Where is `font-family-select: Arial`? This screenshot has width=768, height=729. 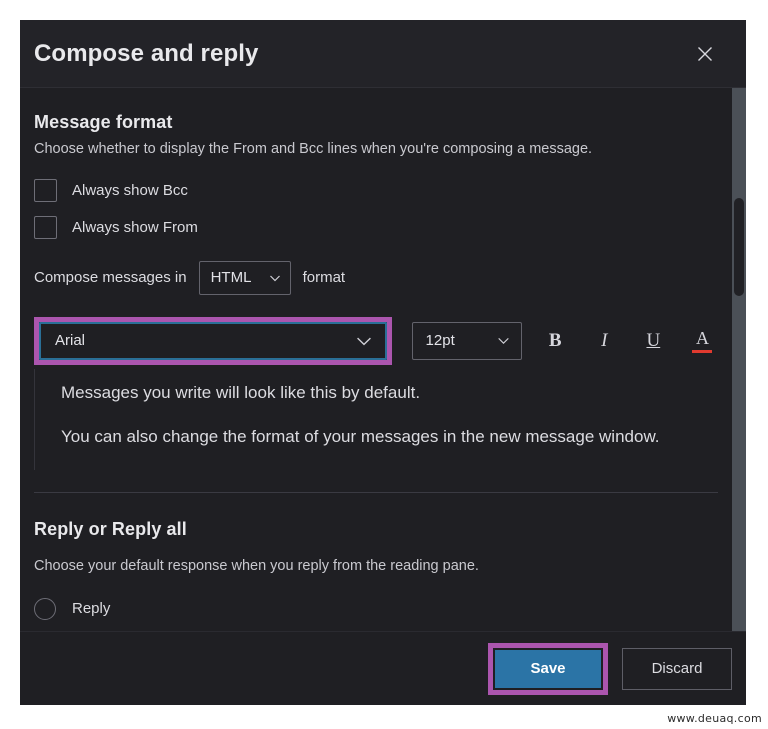 font-family-select: Arial is located at coordinates (213, 340).